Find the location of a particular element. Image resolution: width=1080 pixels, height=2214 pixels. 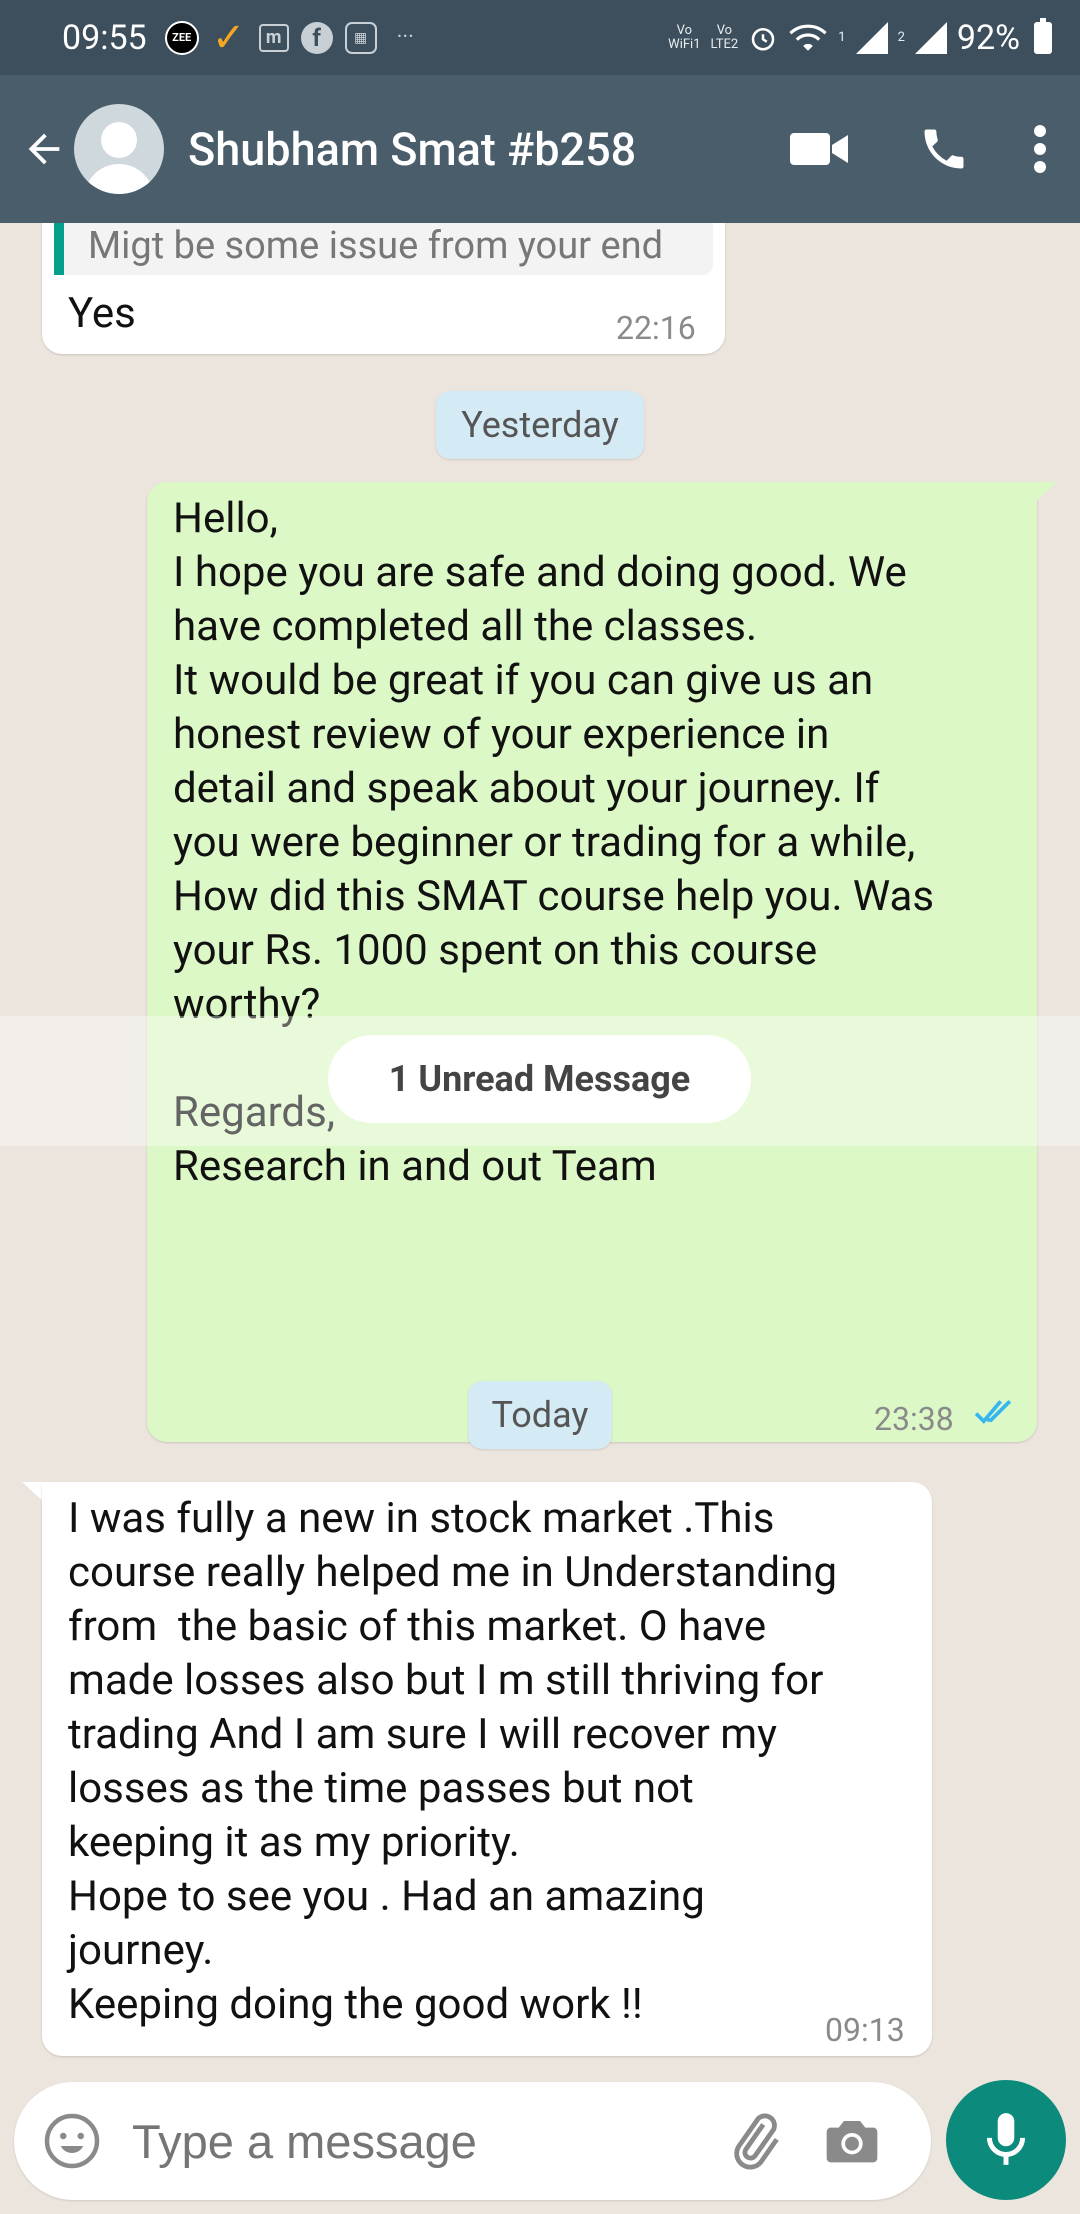

paperclip-icon is located at coordinates (756, 2141).